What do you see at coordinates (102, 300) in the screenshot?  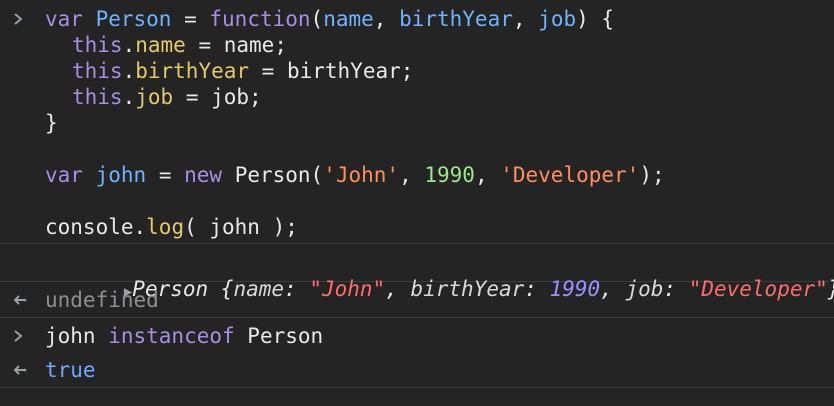 I see `return-value: undefined` at bounding box center [102, 300].